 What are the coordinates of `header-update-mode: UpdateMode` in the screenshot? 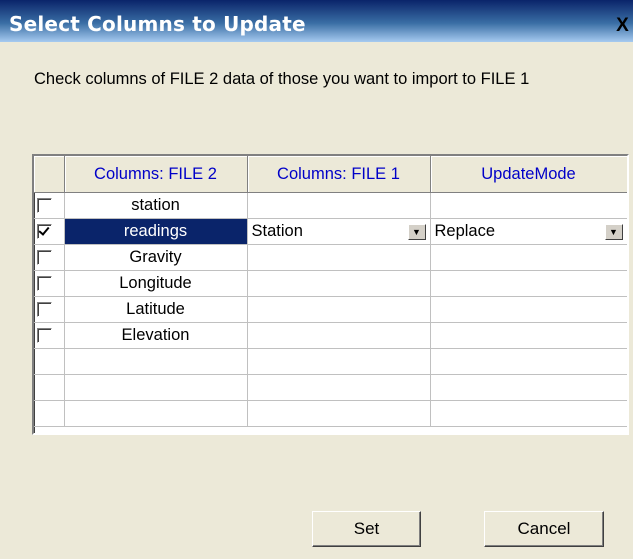 It's located at (528, 174).